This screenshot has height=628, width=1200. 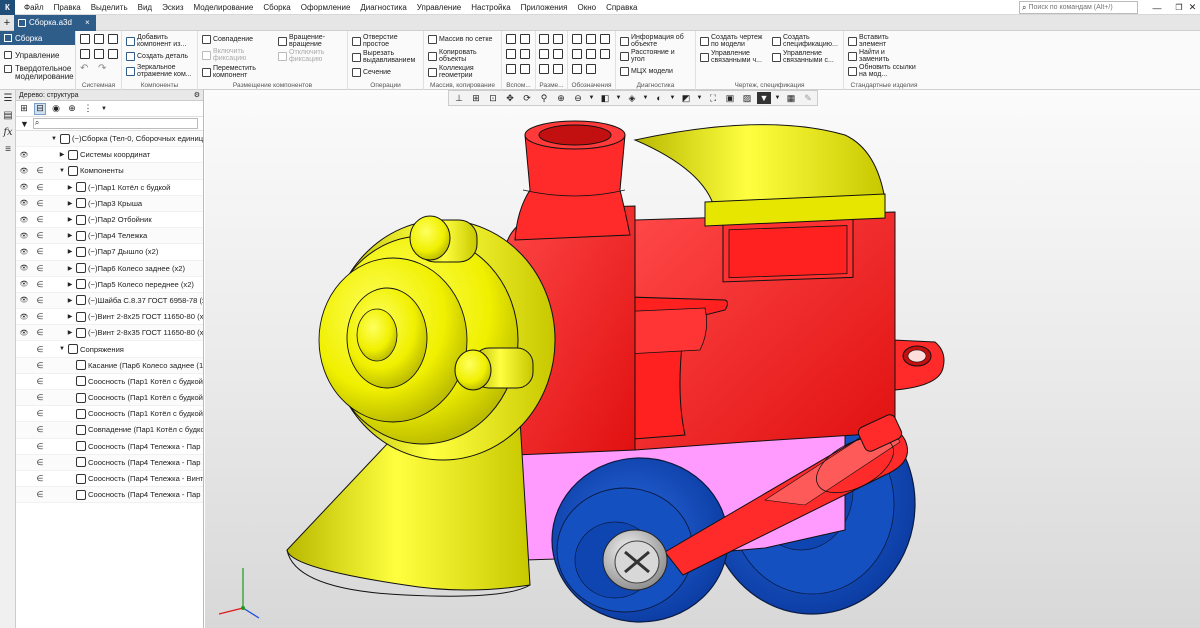 I want to click on dim-more-icon, so click(x=558, y=69).